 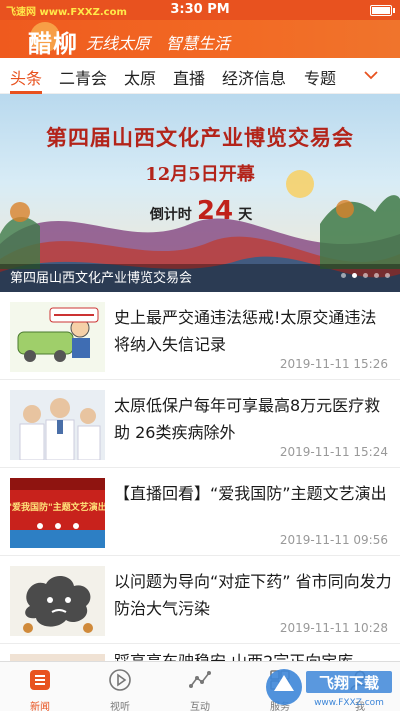 I want to click on status-time: 3:30 PM, so click(x=200, y=9).